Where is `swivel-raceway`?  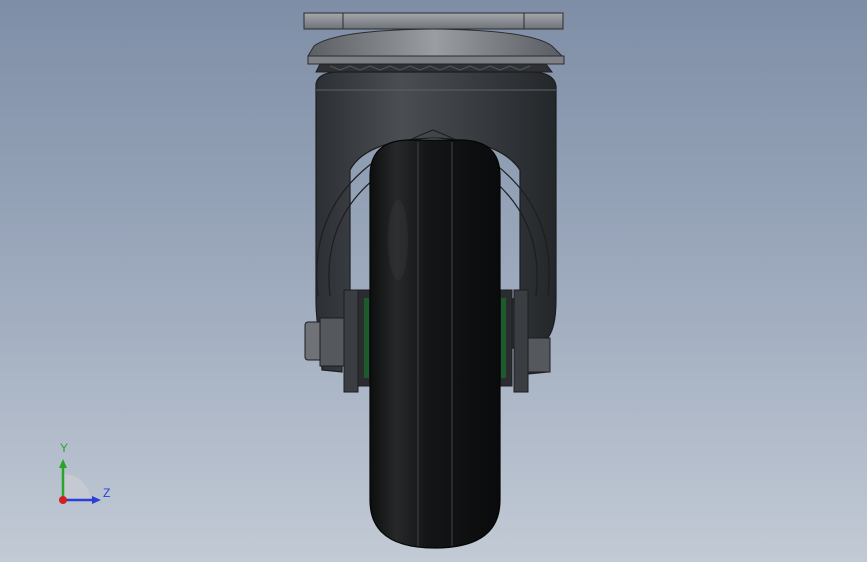 swivel-raceway is located at coordinates (436, 50).